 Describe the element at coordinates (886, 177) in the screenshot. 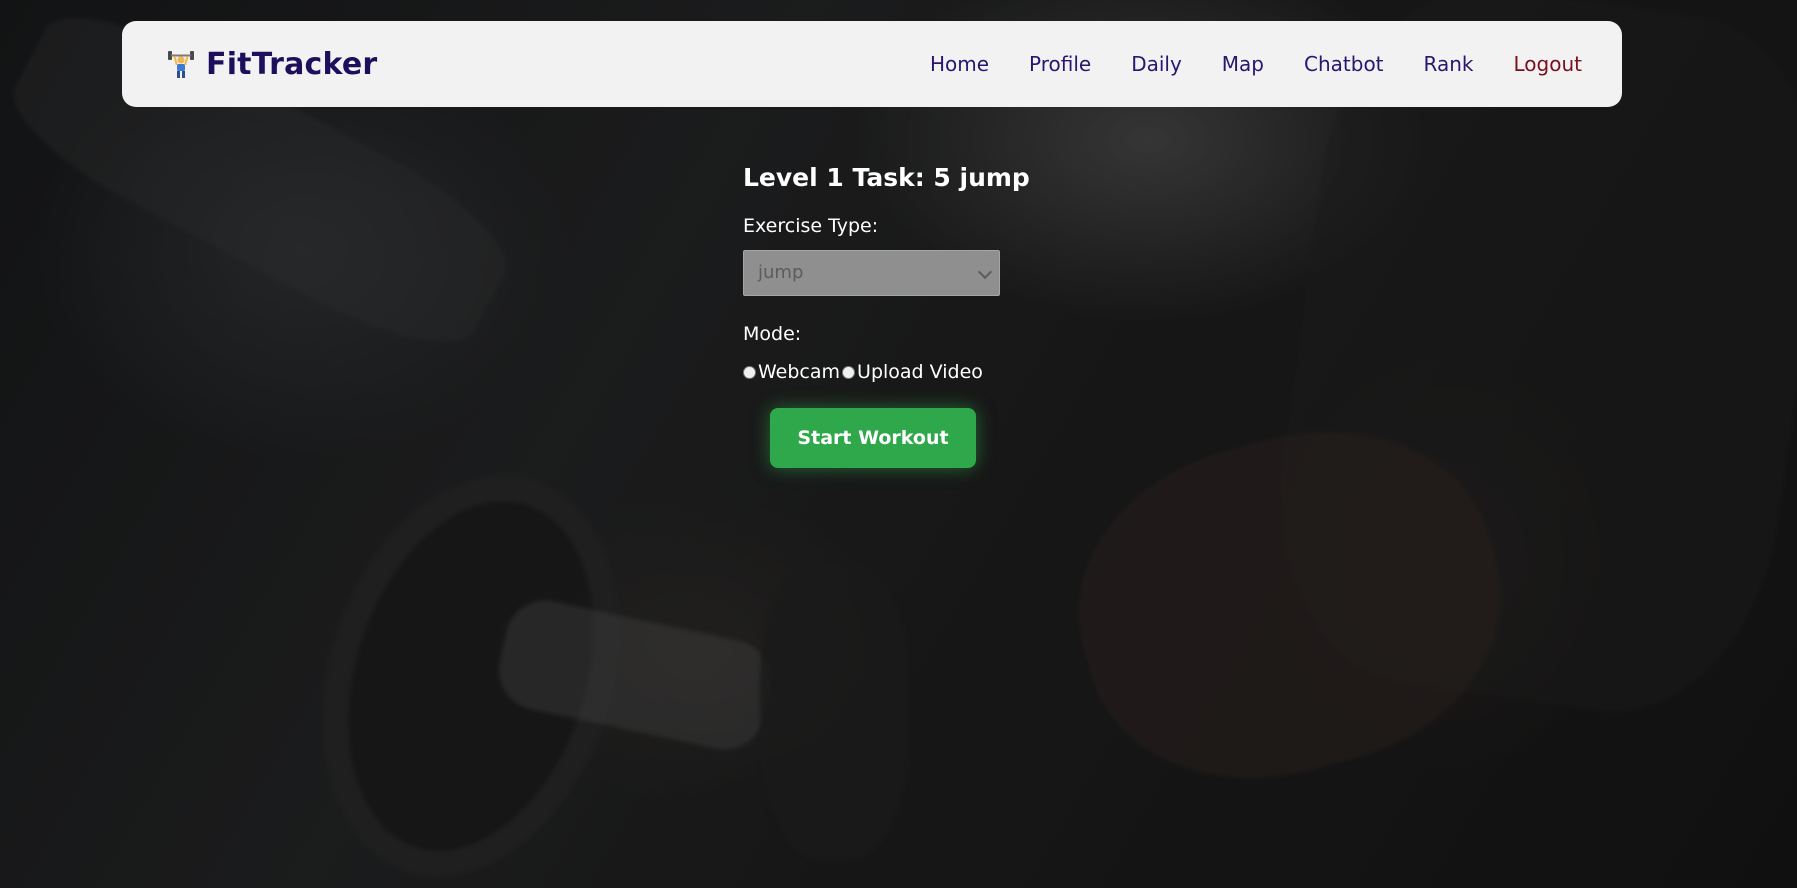

I see `task-title: Level 1 Task: 5 jump` at that location.